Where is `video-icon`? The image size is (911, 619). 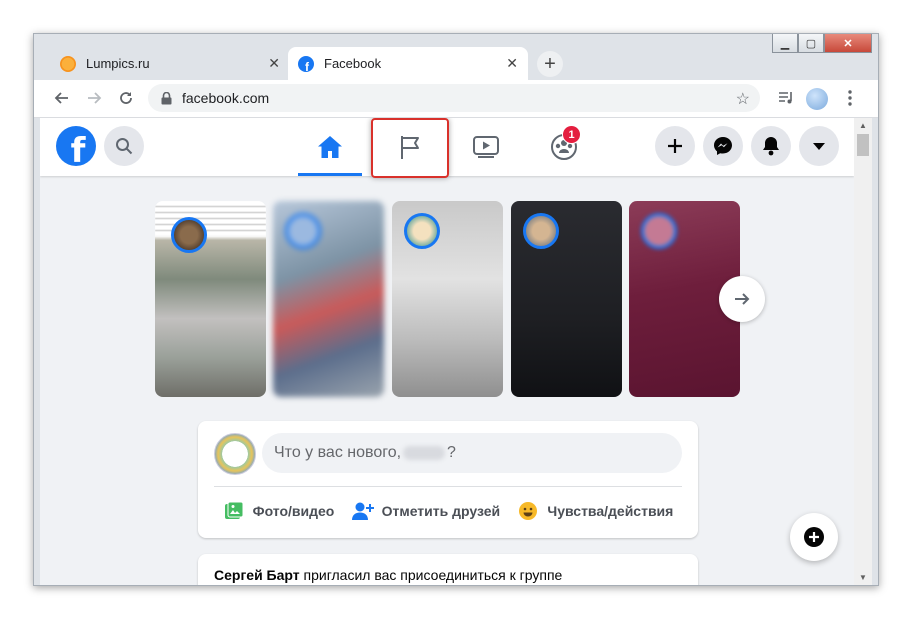 video-icon is located at coordinates (486, 147).